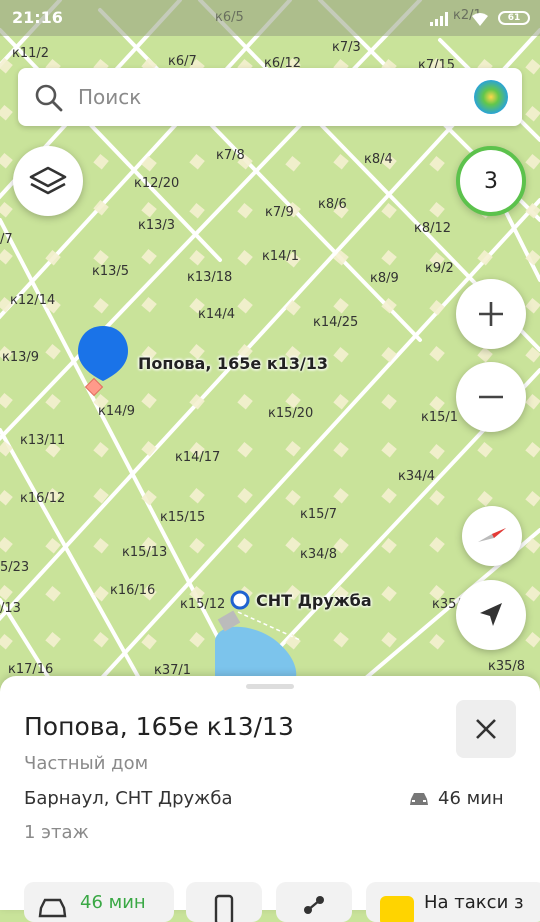 This screenshot has height=922, width=540. What do you see at coordinates (157, 183) in the screenshot?
I see `plot-label: к12/20` at bounding box center [157, 183].